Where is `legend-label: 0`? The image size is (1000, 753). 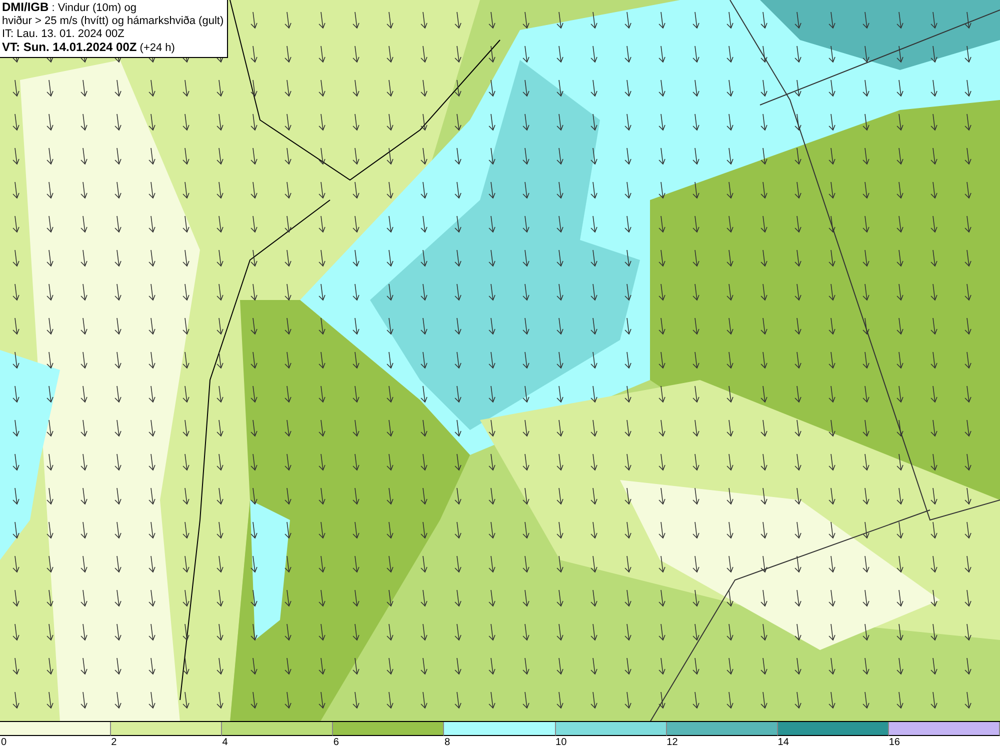 legend-label: 0 is located at coordinates (3, 743).